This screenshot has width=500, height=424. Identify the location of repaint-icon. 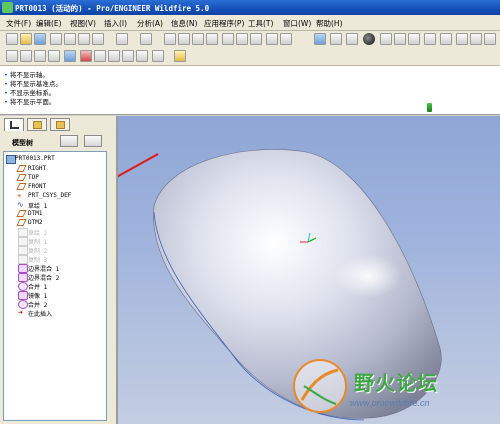
(320, 39).